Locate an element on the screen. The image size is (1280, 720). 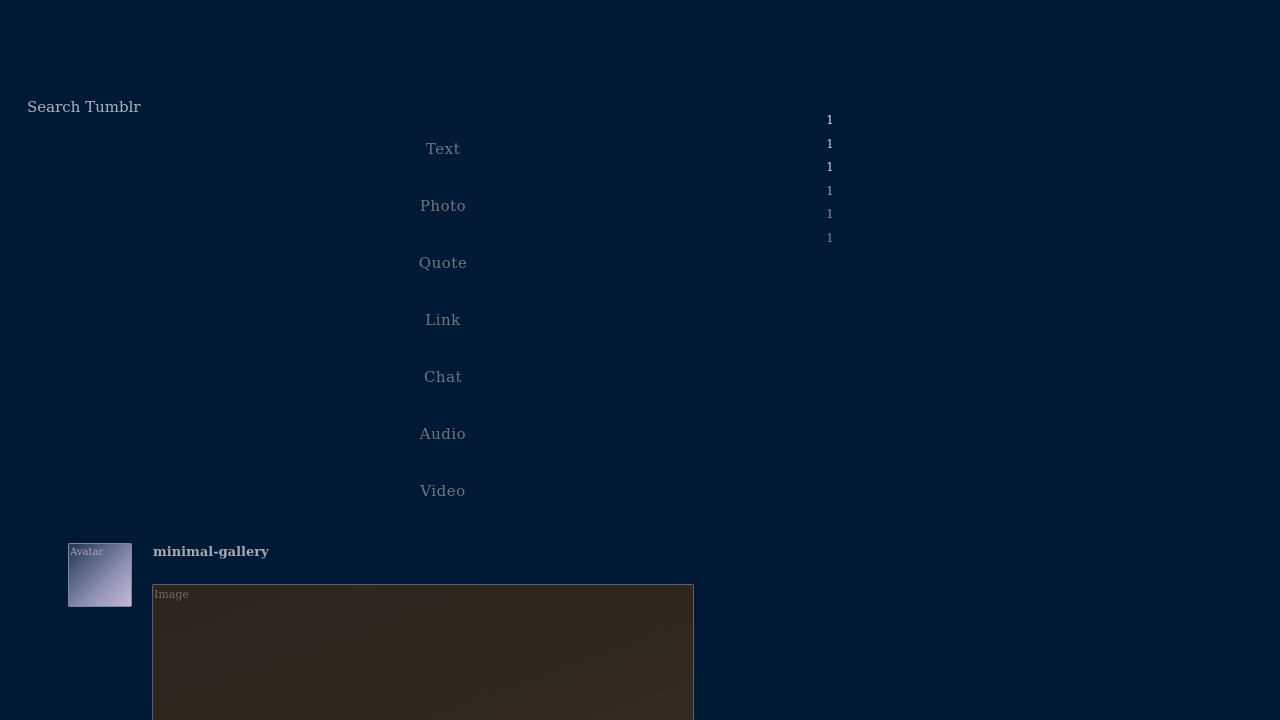
avatar: Avatar is located at coordinates (100, 575).